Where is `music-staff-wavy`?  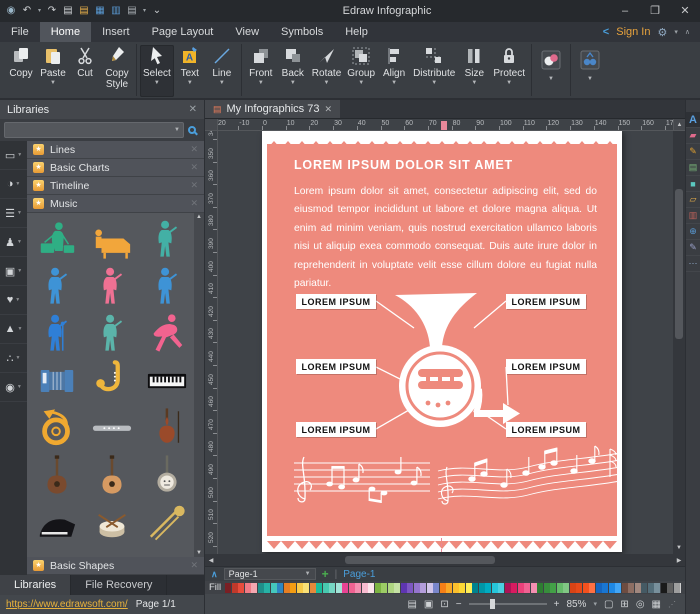
music-staff-wavy is located at coordinates (529, 480).